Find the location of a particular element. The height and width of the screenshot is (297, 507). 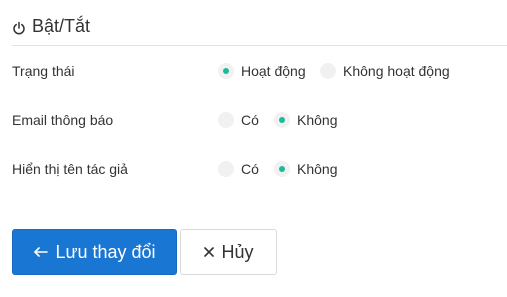

status-active-radio is located at coordinates (226, 71).